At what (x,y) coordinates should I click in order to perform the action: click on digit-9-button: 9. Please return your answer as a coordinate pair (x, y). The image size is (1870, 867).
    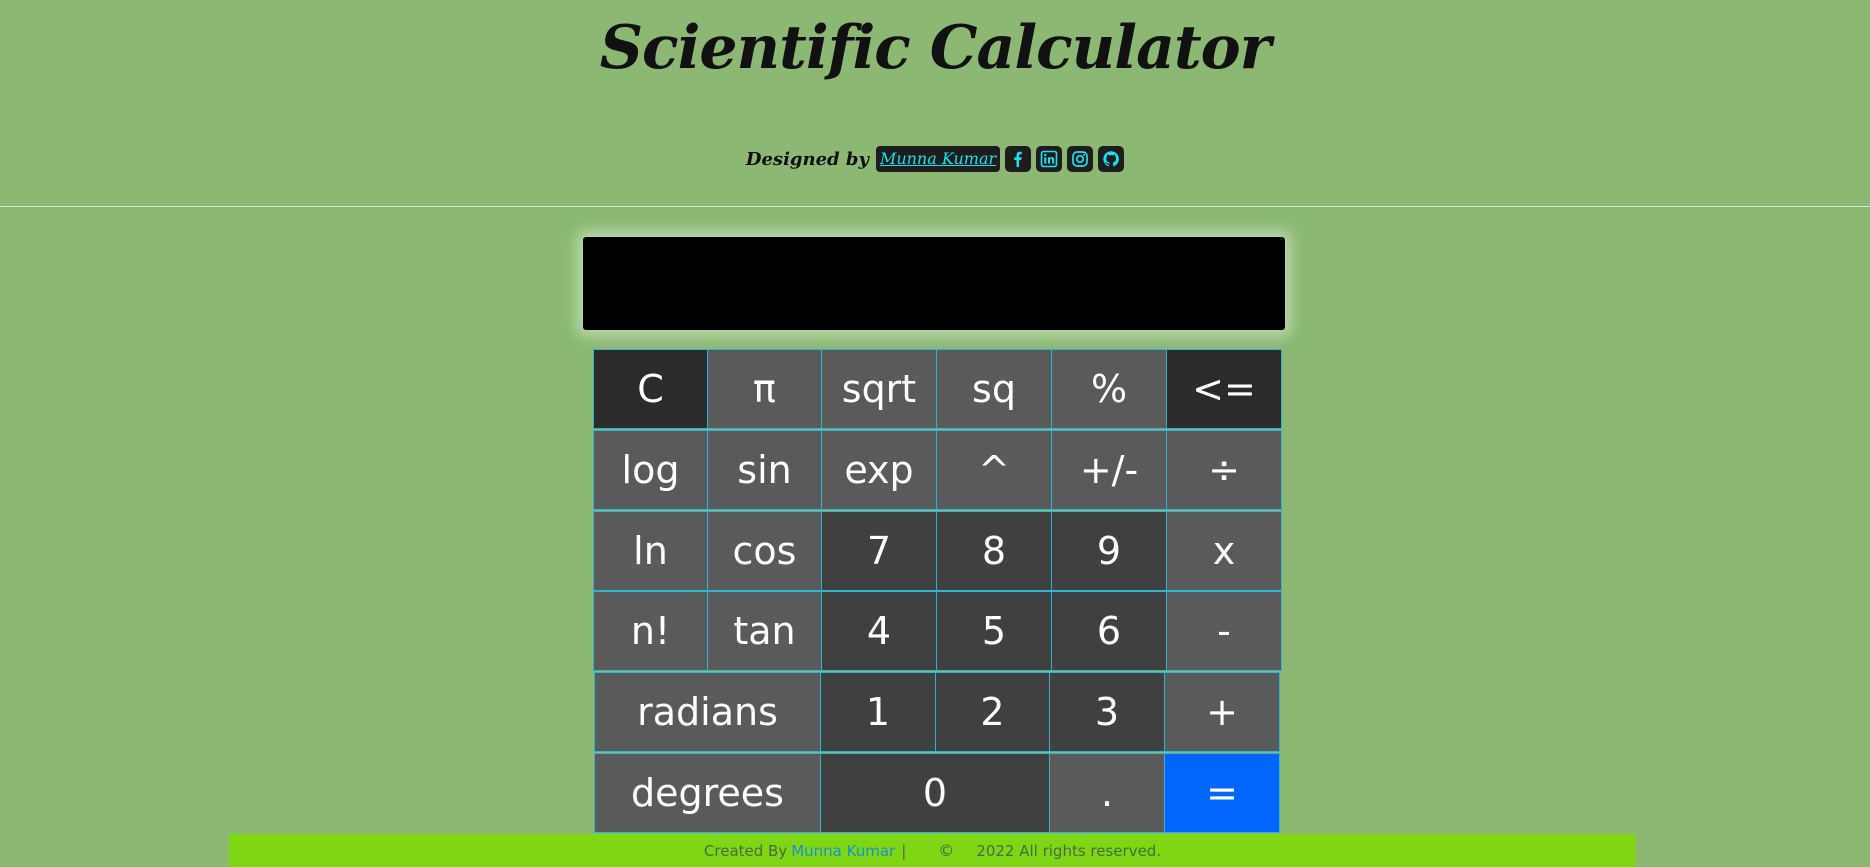
    Looking at the image, I should click on (1109, 551).